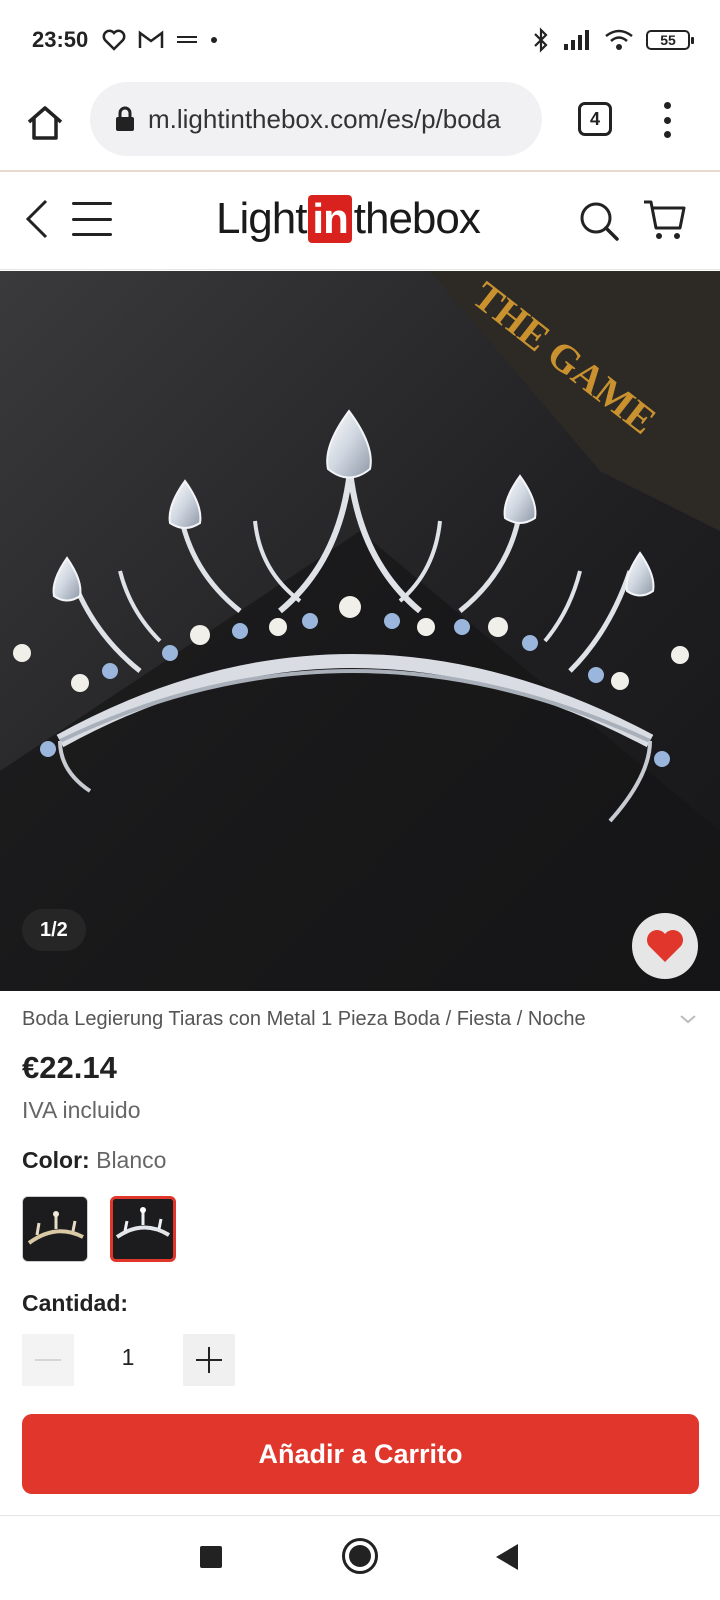 This screenshot has width=720, height=1600. I want to click on cart-icon, so click(665, 220).